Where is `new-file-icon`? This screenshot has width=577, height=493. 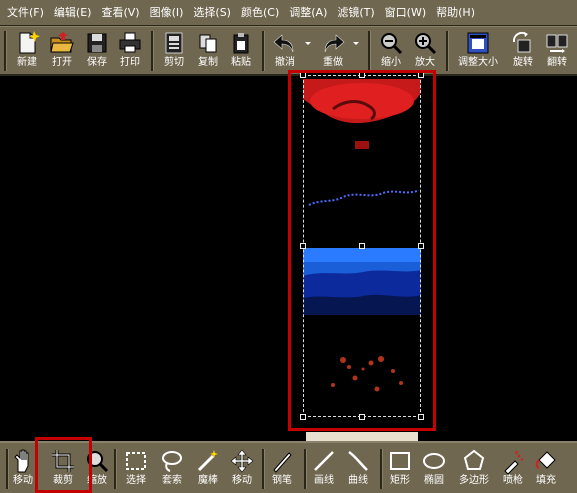
new-file-icon is located at coordinates (29, 42).